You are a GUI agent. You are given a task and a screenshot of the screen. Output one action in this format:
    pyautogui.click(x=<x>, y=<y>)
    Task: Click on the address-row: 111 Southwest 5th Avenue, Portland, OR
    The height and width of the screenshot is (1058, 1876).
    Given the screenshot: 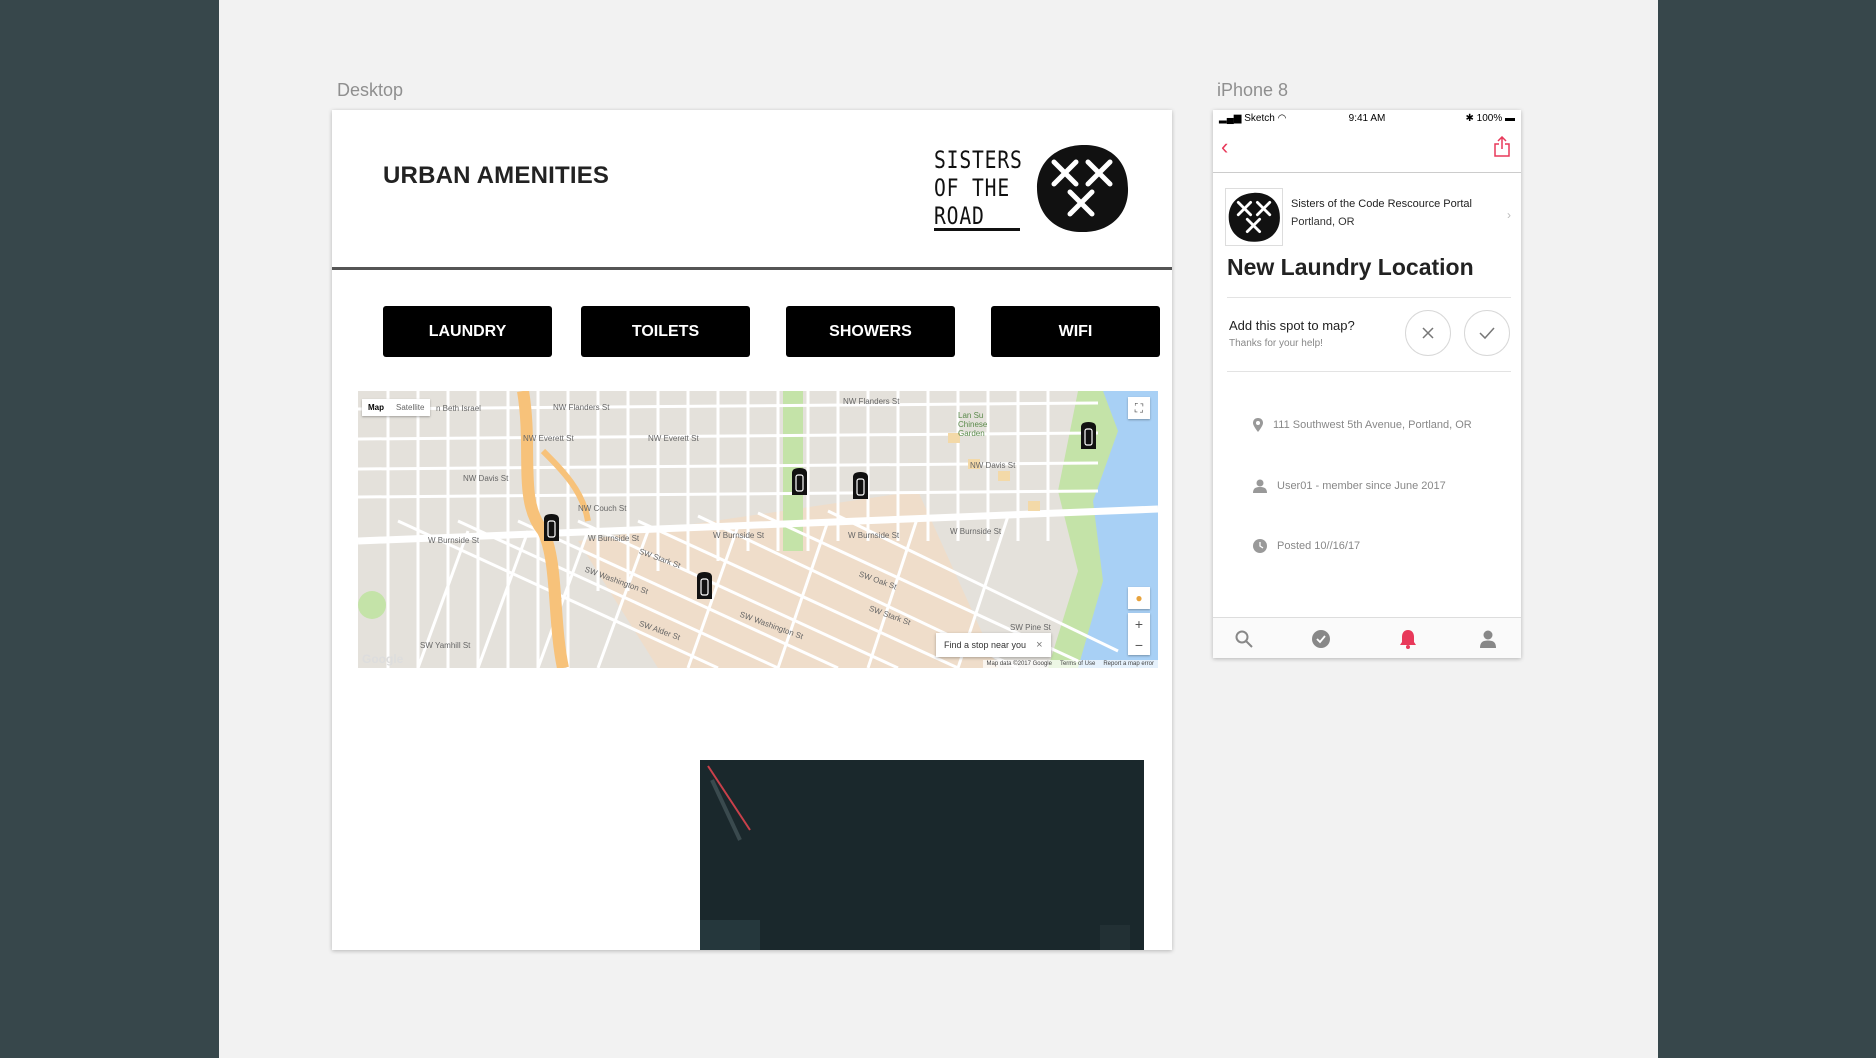 What is the action you would take?
    pyautogui.click(x=1362, y=425)
    